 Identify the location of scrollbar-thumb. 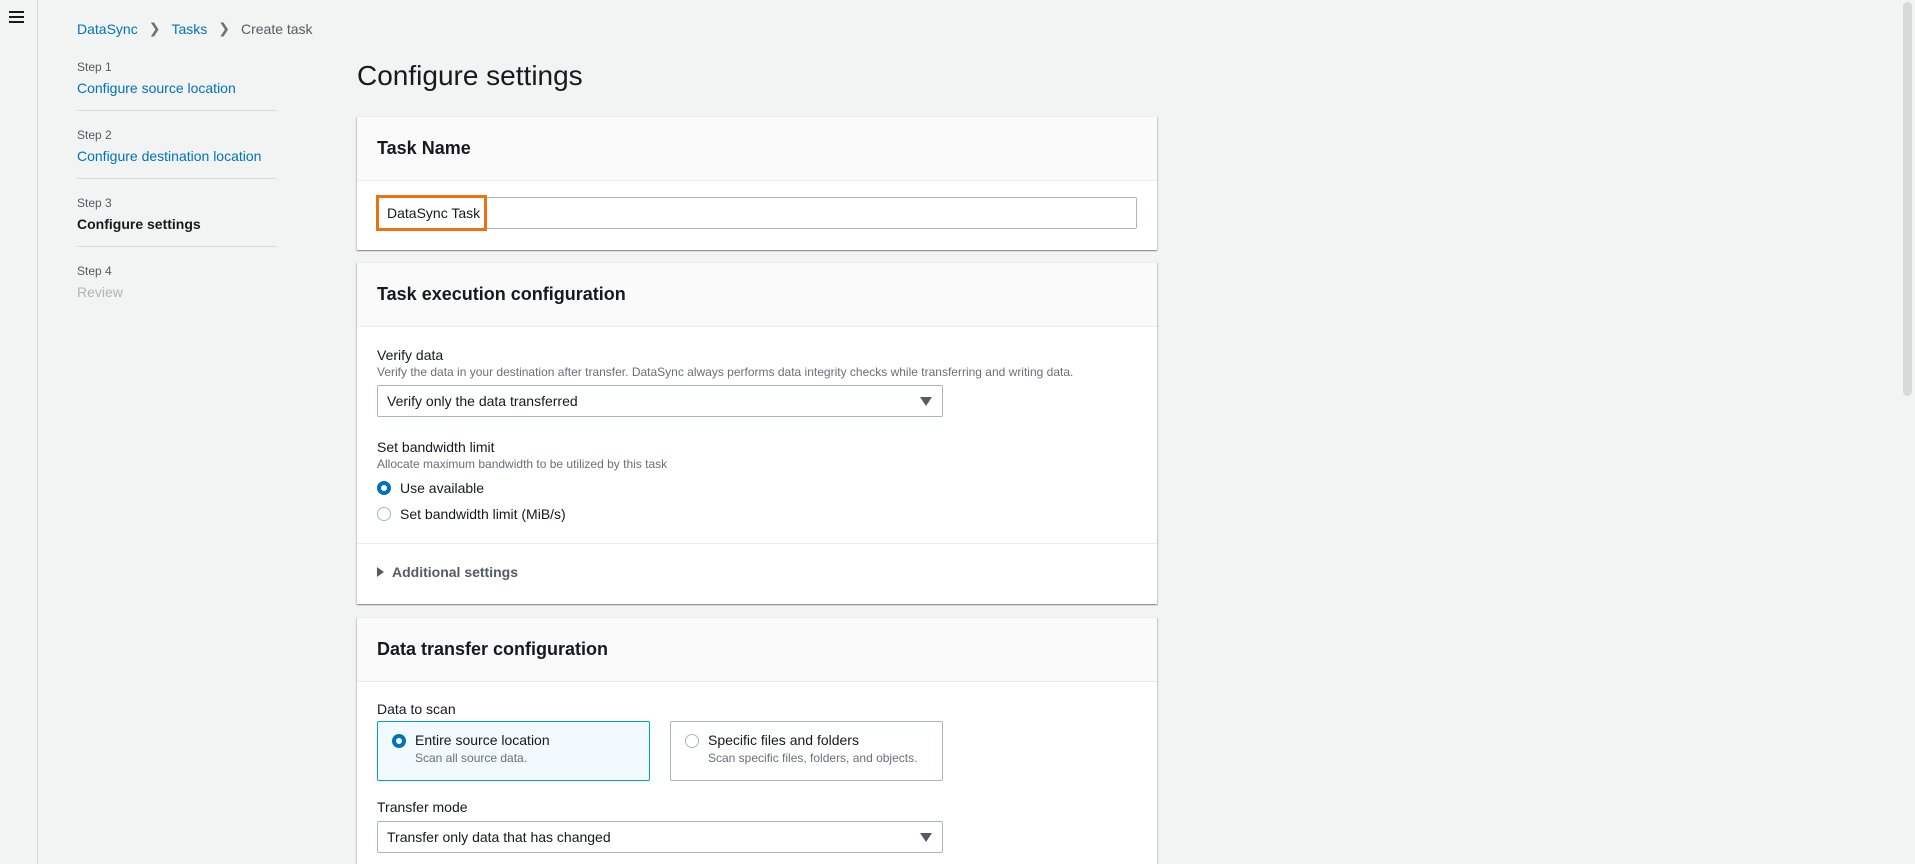
(1907, 199).